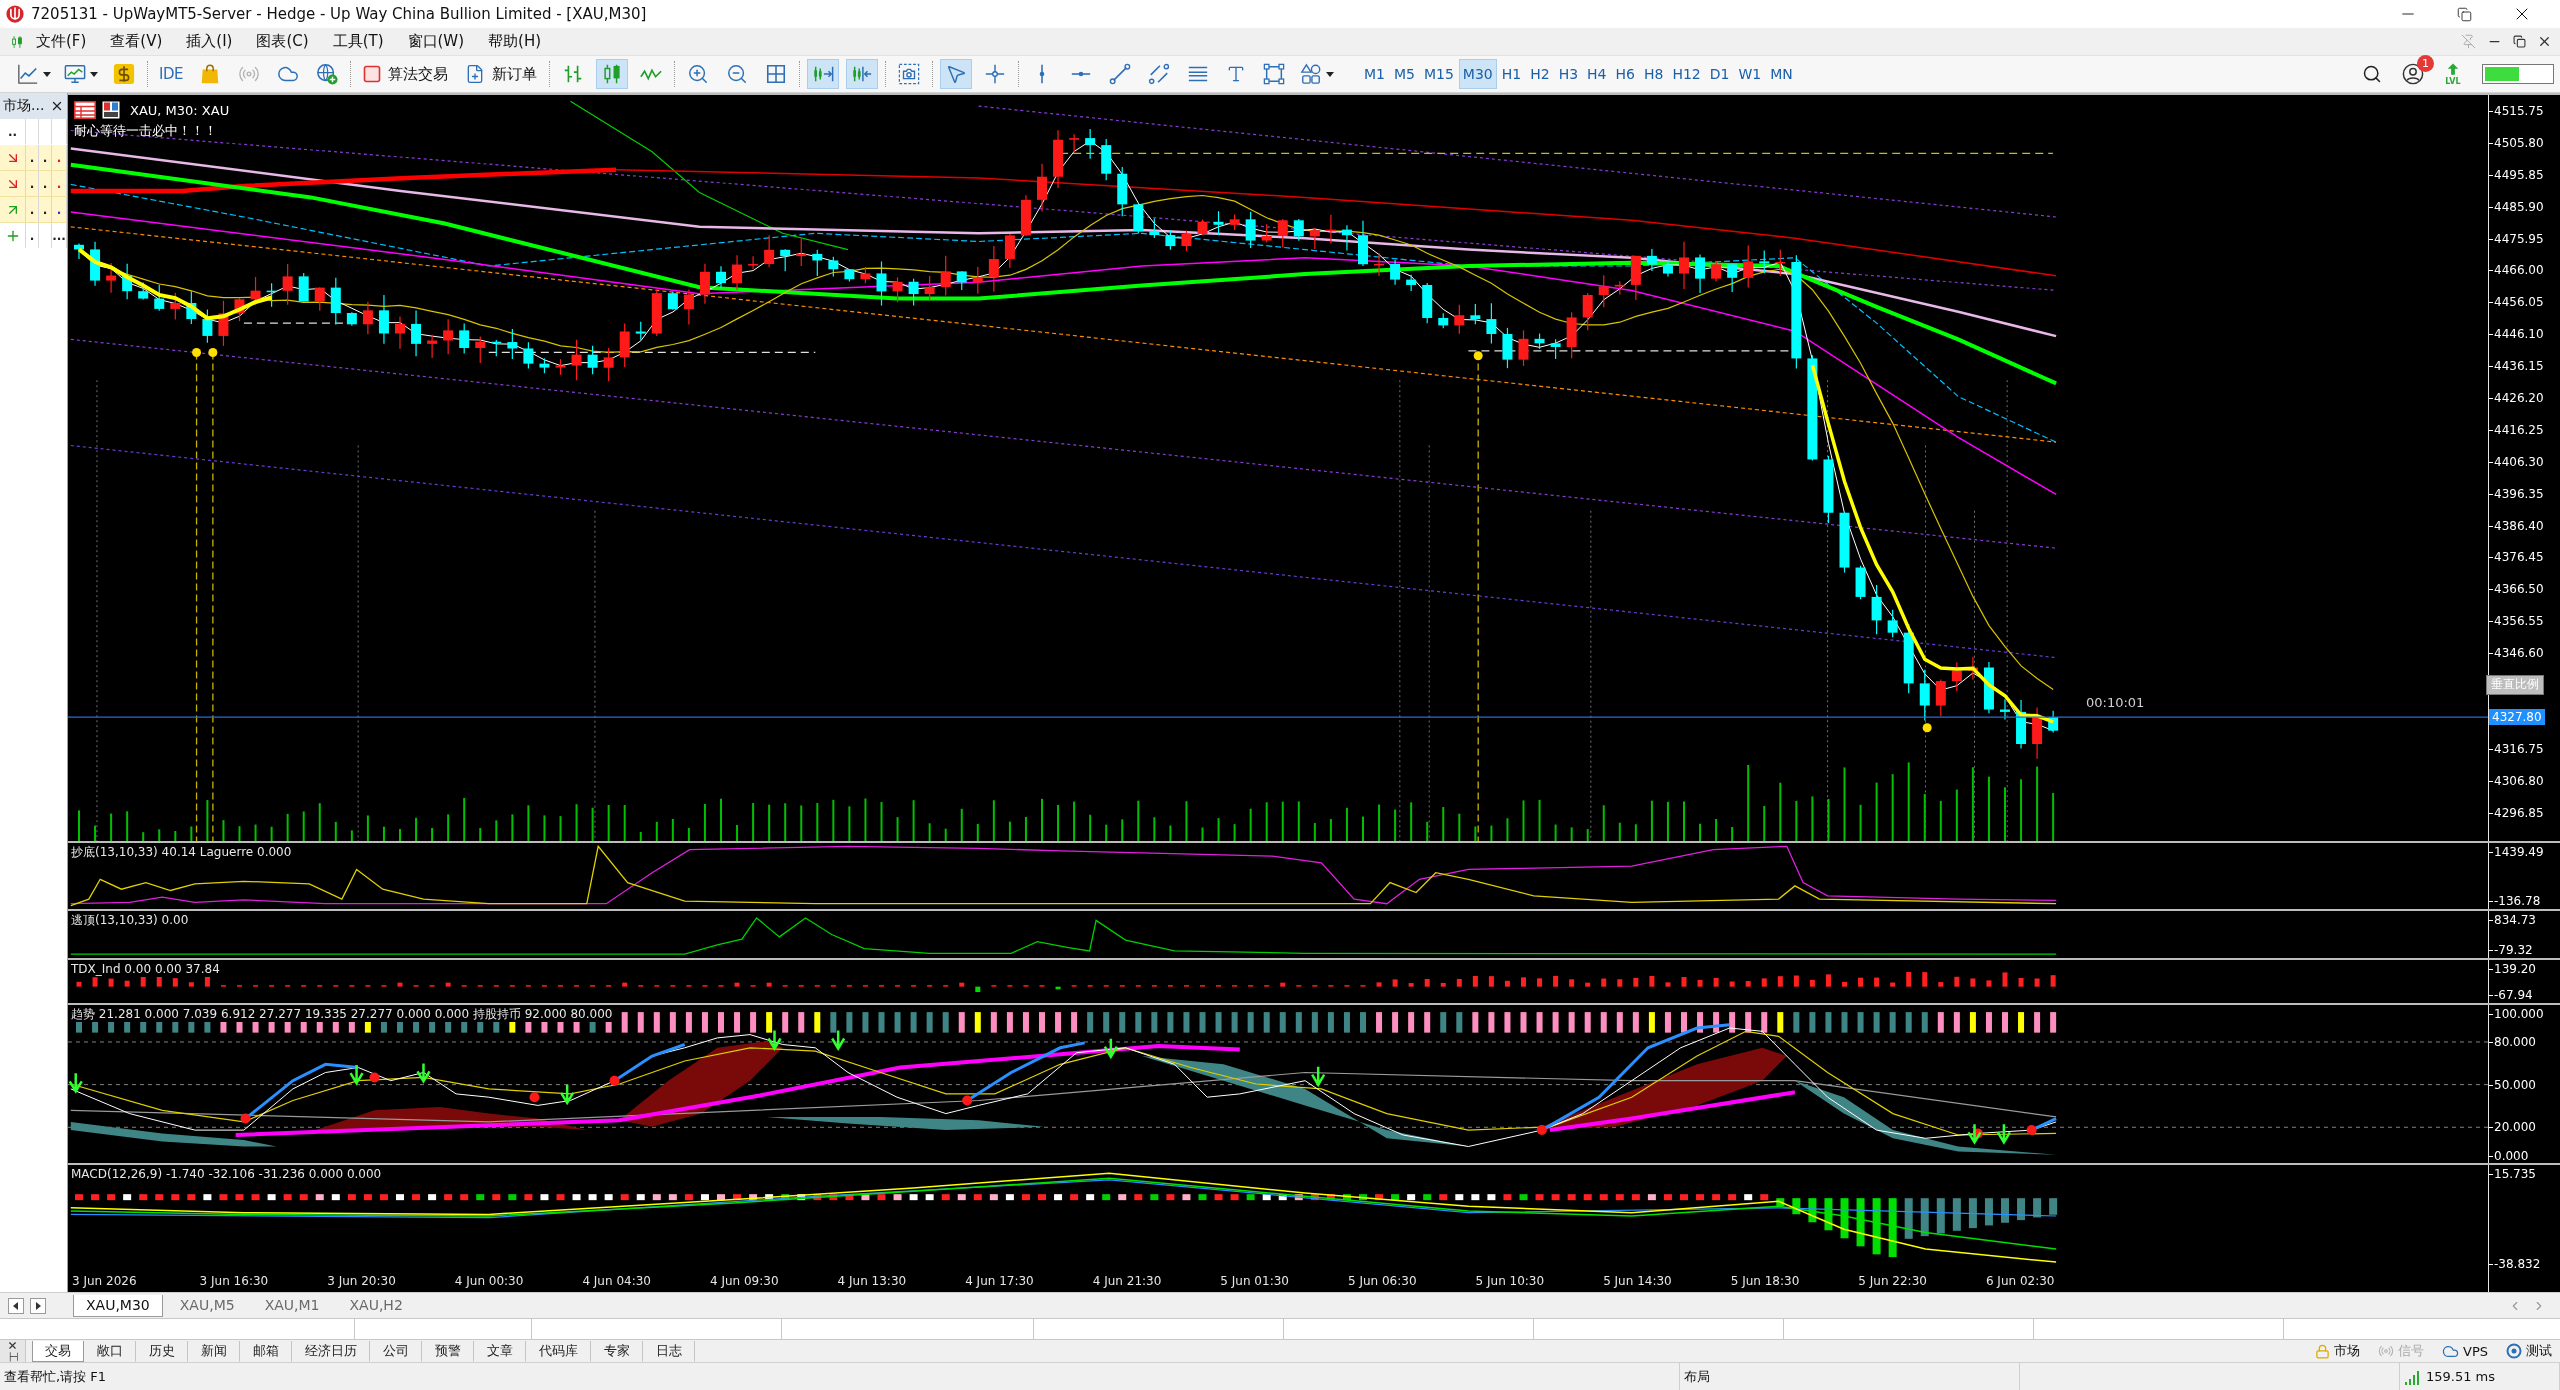  What do you see at coordinates (1477, 74) in the screenshot?
I see `timeframe-button: M30` at bounding box center [1477, 74].